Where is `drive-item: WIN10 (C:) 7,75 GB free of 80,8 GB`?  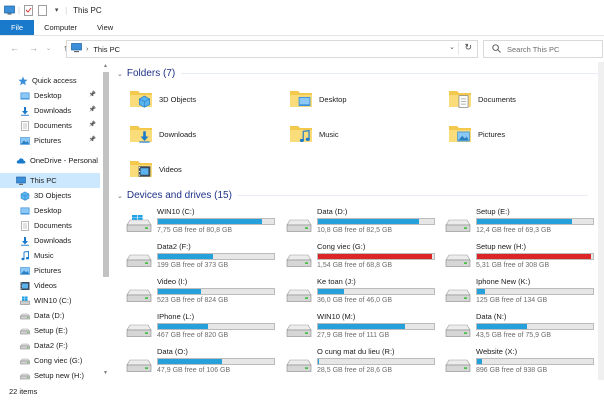
drive-item: WIN10 (C:) 7,75 GB free of 80,8 GB is located at coordinates (201, 223).